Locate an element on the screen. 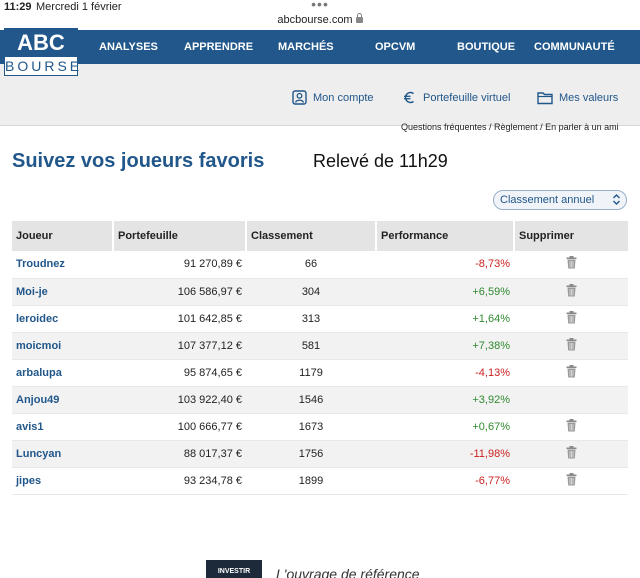 This screenshot has width=640, height=578. performance-value: +3,92% is located at coordinates (445, 400).